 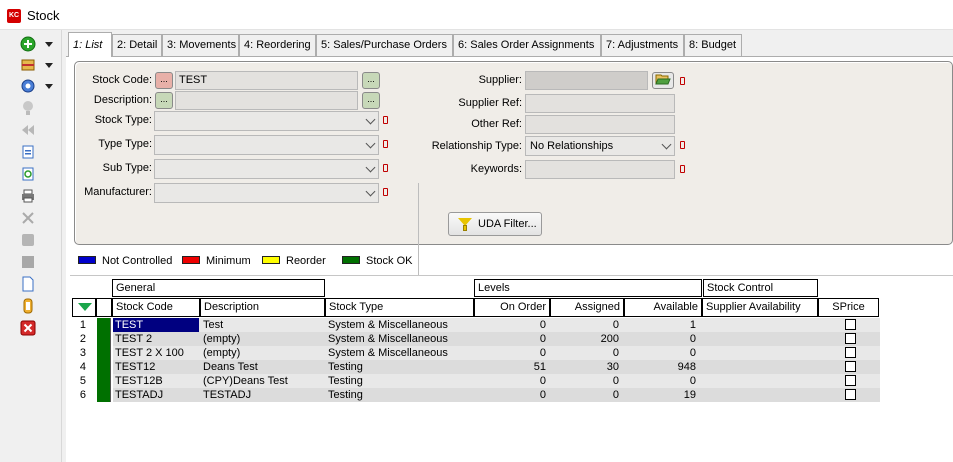 I want to click on cell-stock-code: TEST 2, so click(x=157, y=339).